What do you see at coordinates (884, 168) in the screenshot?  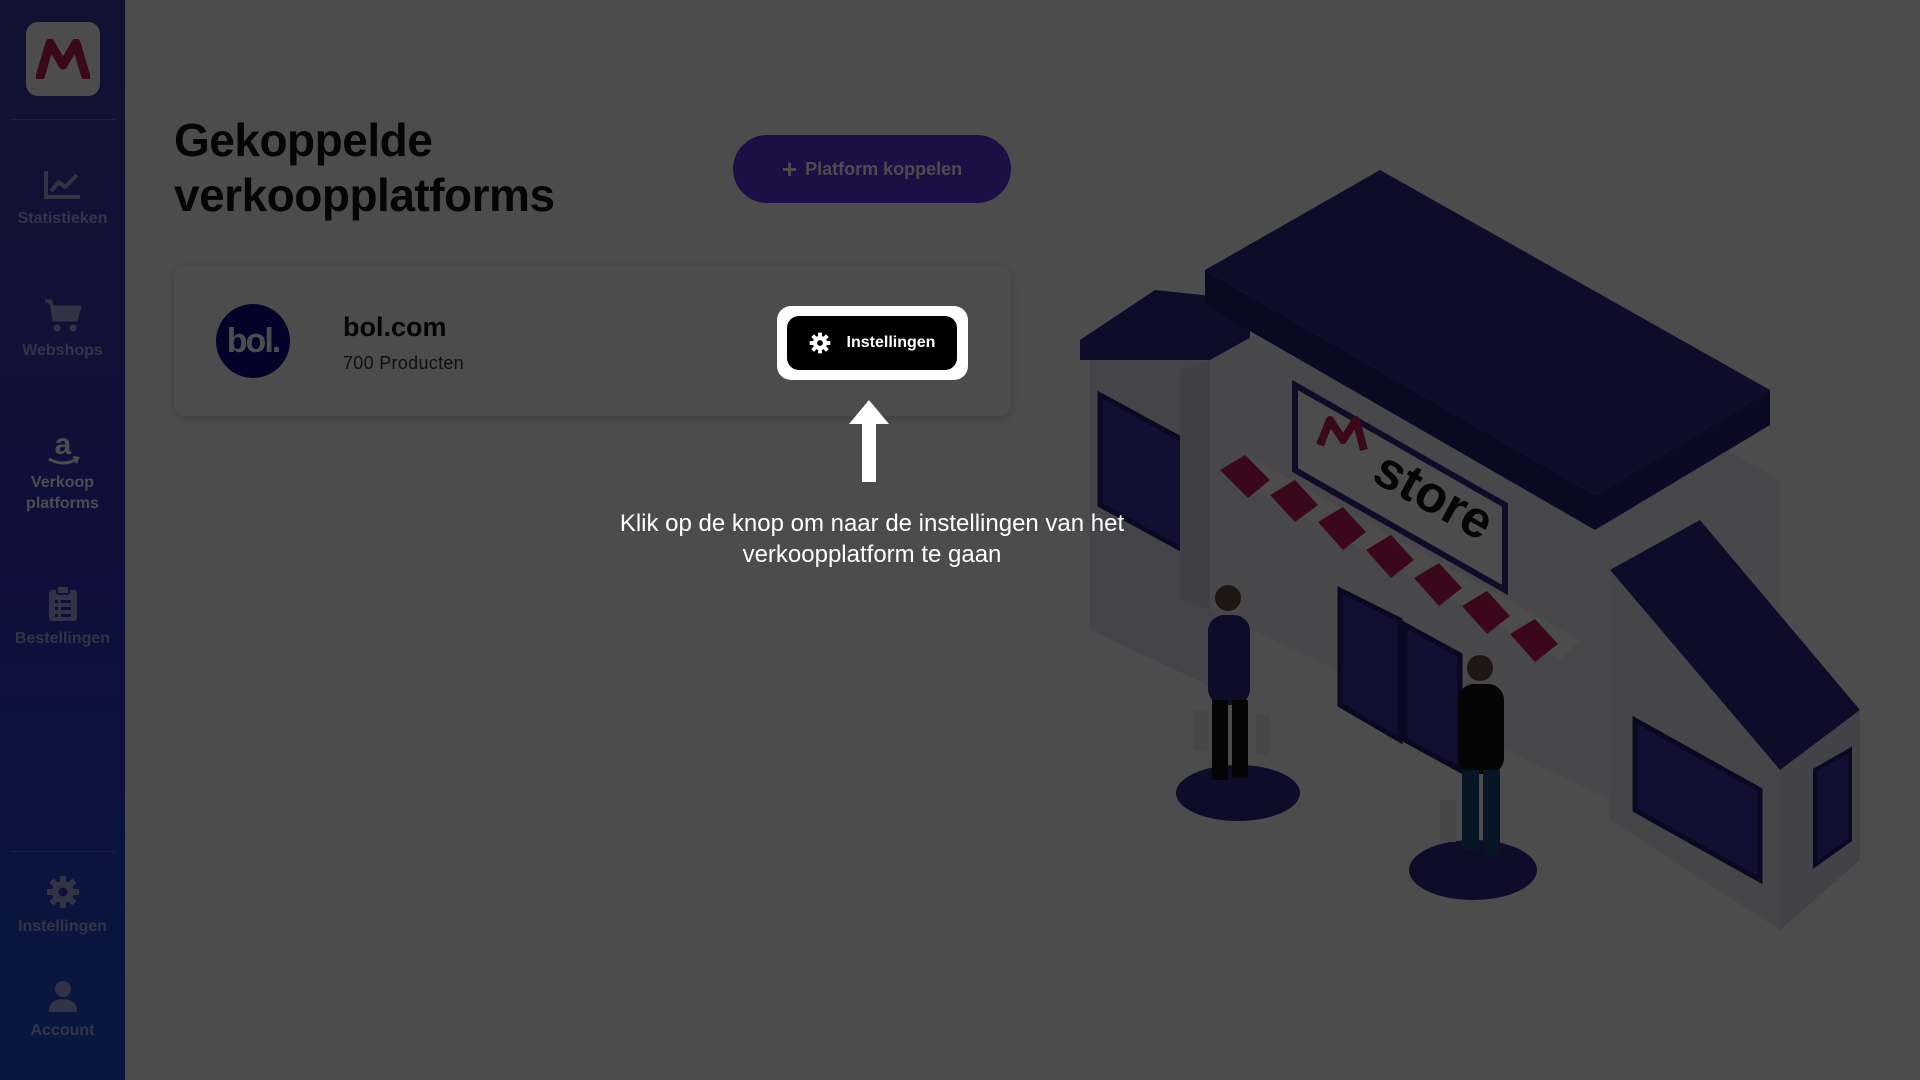 I see `platform-koppelen-label: Platform koppelen` at bounding box center [884, 168].